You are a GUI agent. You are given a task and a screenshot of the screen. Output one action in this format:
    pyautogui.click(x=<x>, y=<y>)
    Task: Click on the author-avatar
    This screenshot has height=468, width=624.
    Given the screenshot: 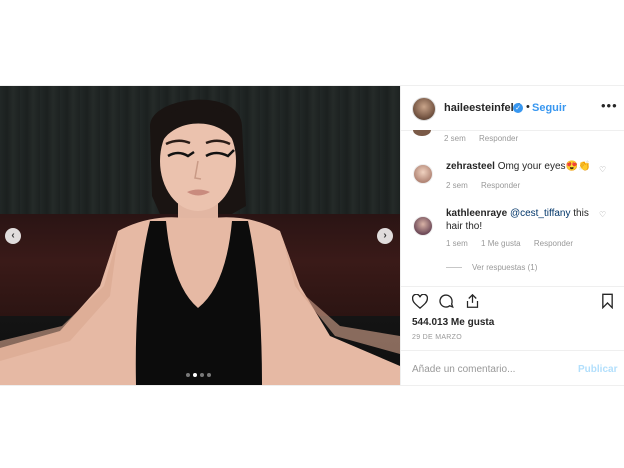 What is the action you would take?
    pyautogui.click(x=424, y=109)
    